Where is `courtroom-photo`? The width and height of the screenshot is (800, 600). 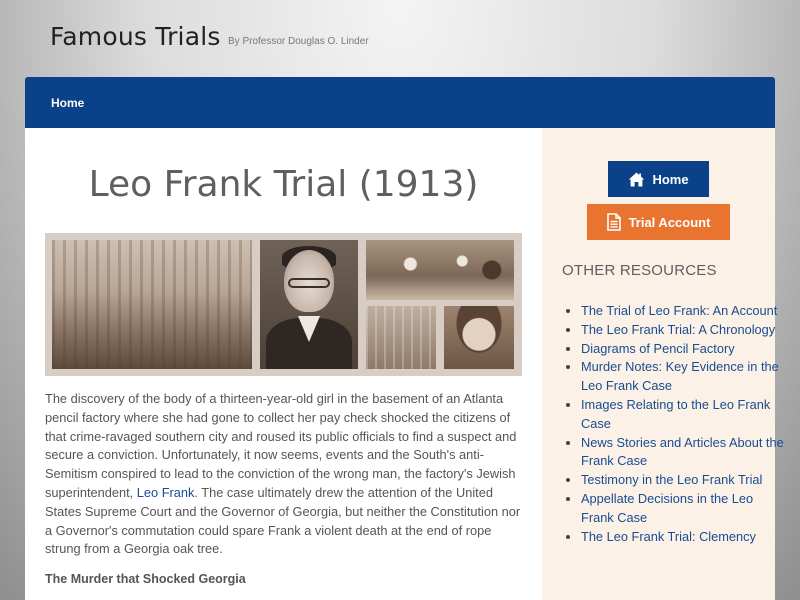 courtroom-photo is located at coordinates (152, 304).